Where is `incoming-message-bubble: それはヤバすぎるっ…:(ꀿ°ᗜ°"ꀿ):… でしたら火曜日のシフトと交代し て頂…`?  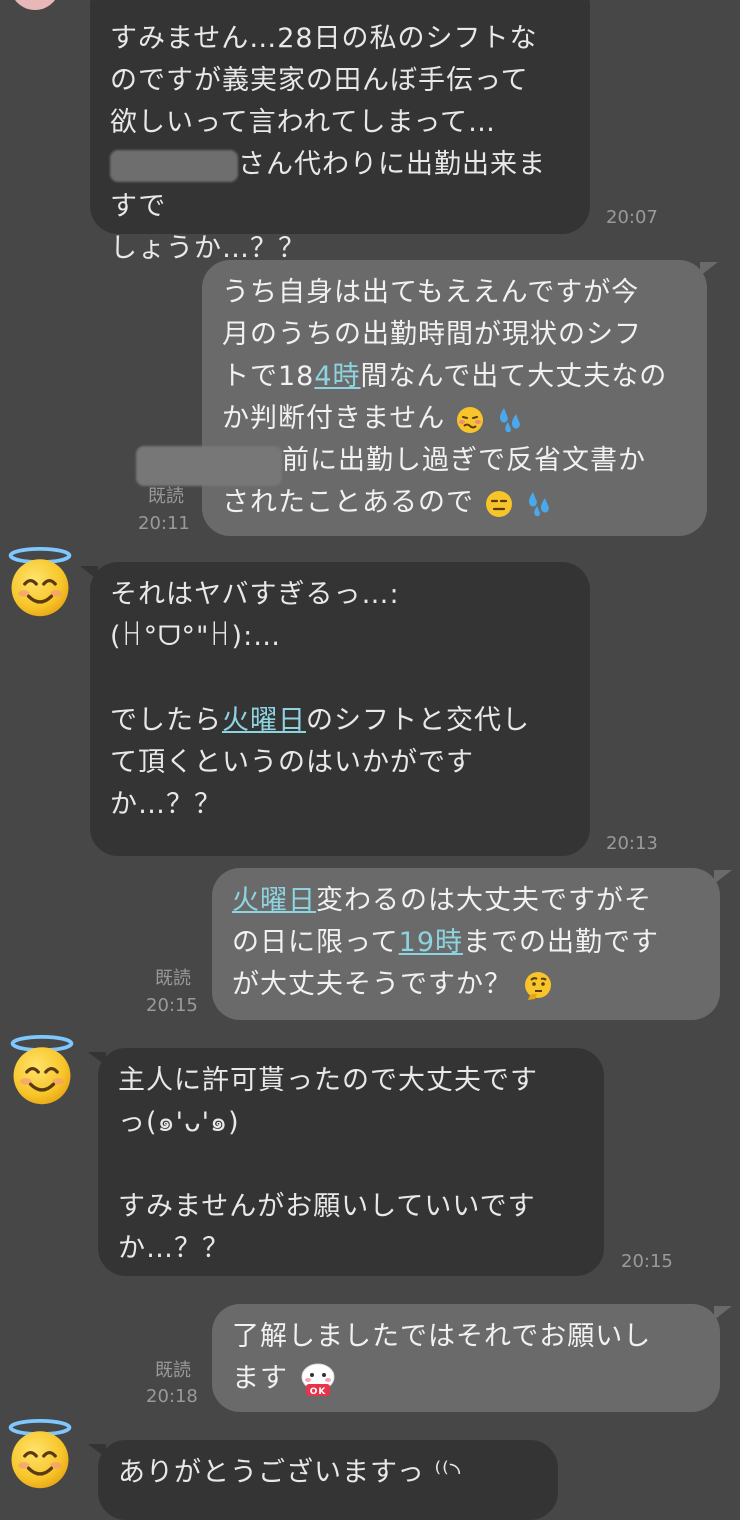 incoming-message-bubble: それはヤバすぎるっ…:(ꀿ°ᗜ°"ꀿ):… でしたら火曜日のシフトと交代し て頂… is located at coordinates (340, 709).